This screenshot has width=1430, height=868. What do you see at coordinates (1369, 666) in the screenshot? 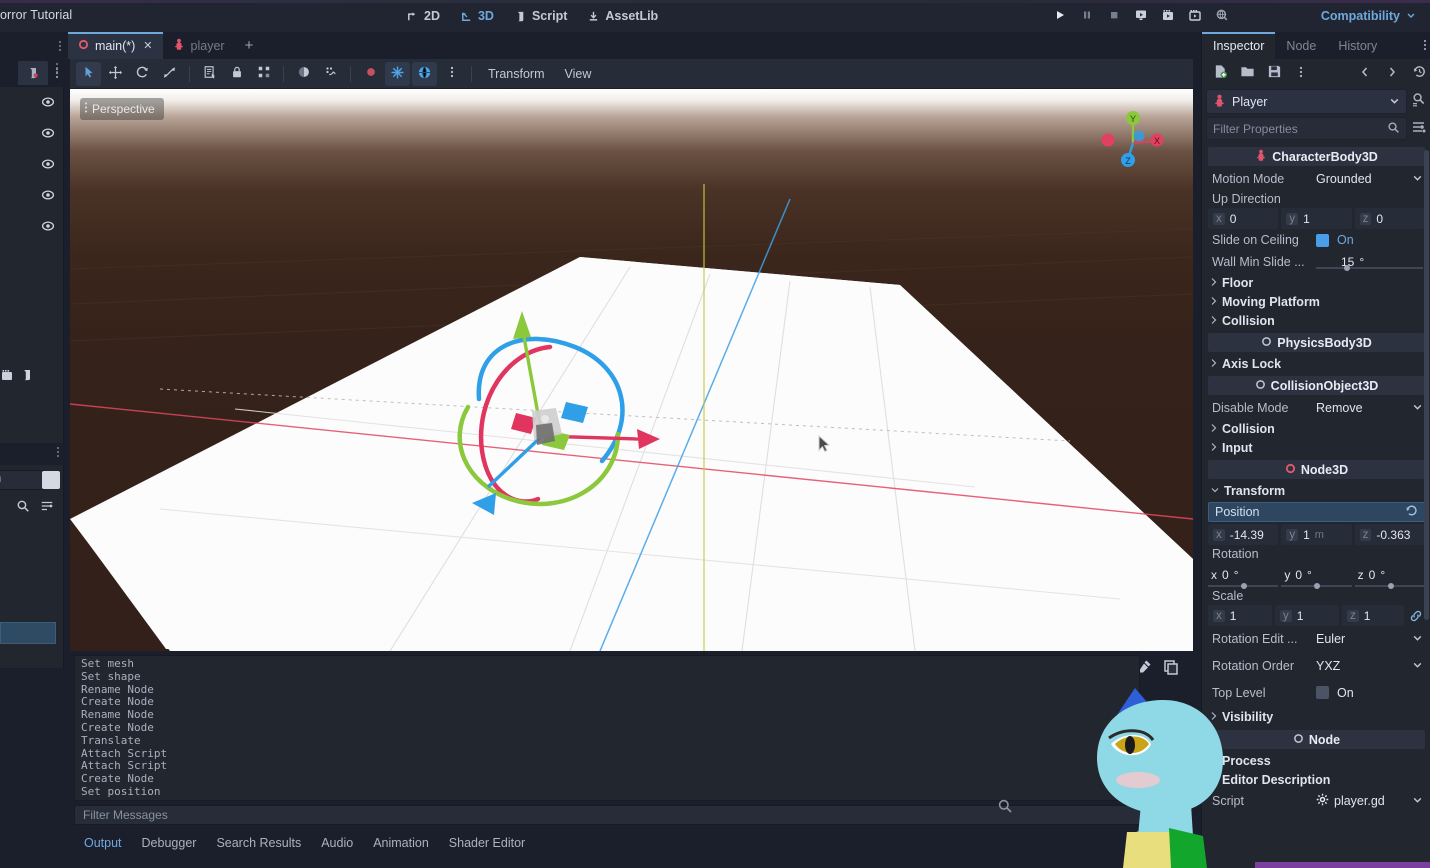
I see `property-value-enum: YXZ` at bounding box center [1369, 666].